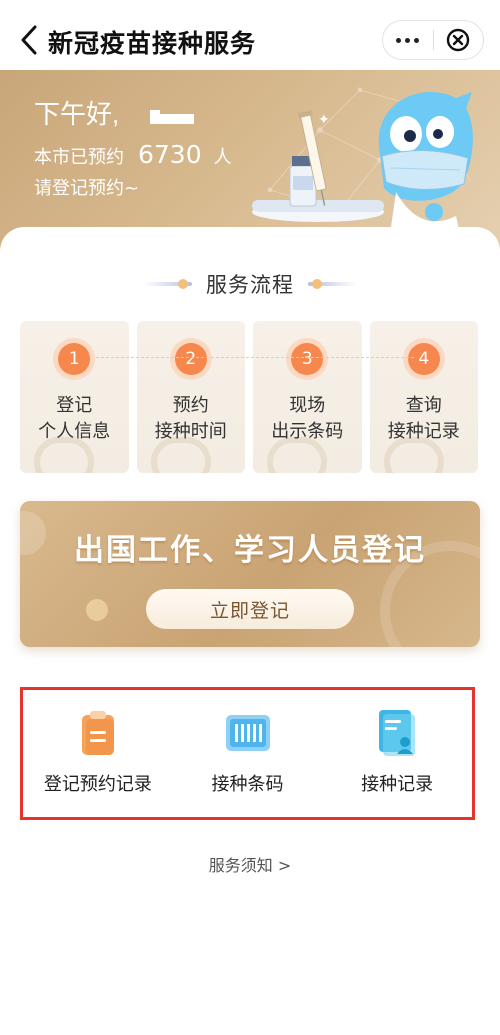 The height and width of the screenshot is (1035, 500). I want to click on process-step: 3 现场 出示条码, so click(307, 397).